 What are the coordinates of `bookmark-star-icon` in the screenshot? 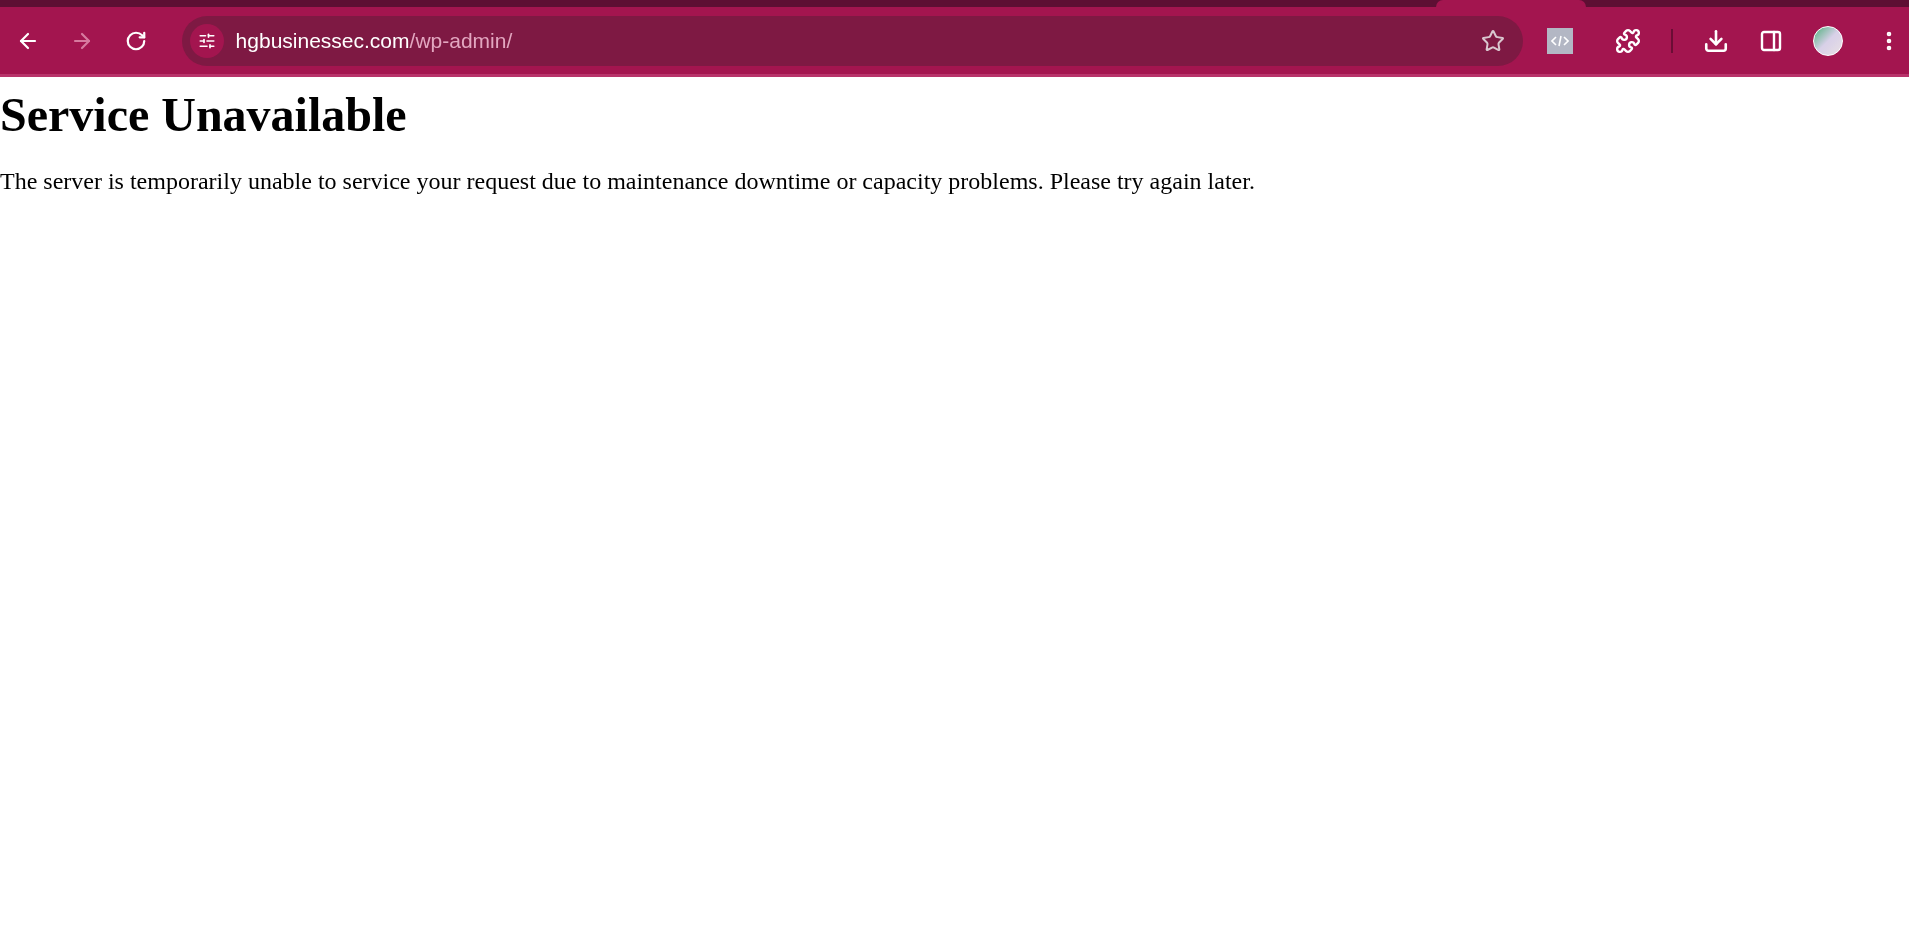 It's located at (1493, 40).